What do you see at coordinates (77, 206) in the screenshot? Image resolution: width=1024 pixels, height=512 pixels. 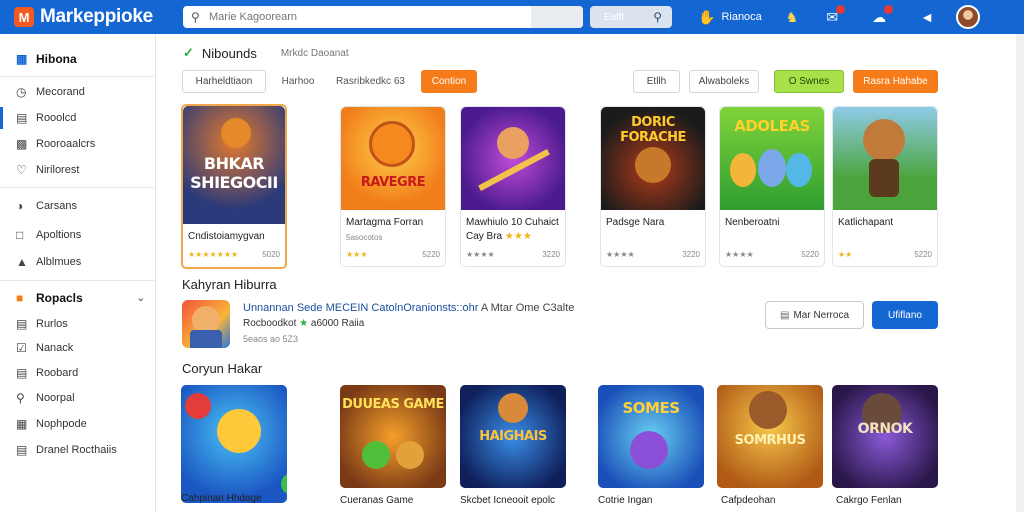 I see `sidebar-item-coupons: ◑ Carsans` at bounding box center [77, 206].